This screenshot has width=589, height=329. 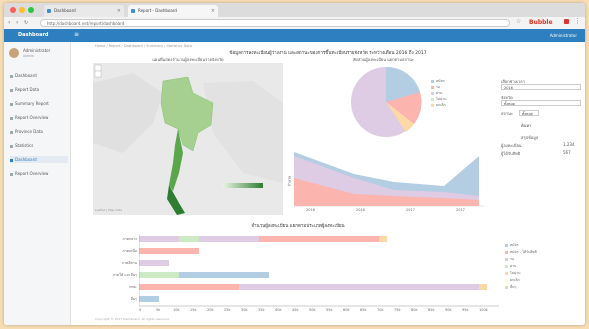 I want to click on profile-name: Administrator, so click(x=37, y=50).